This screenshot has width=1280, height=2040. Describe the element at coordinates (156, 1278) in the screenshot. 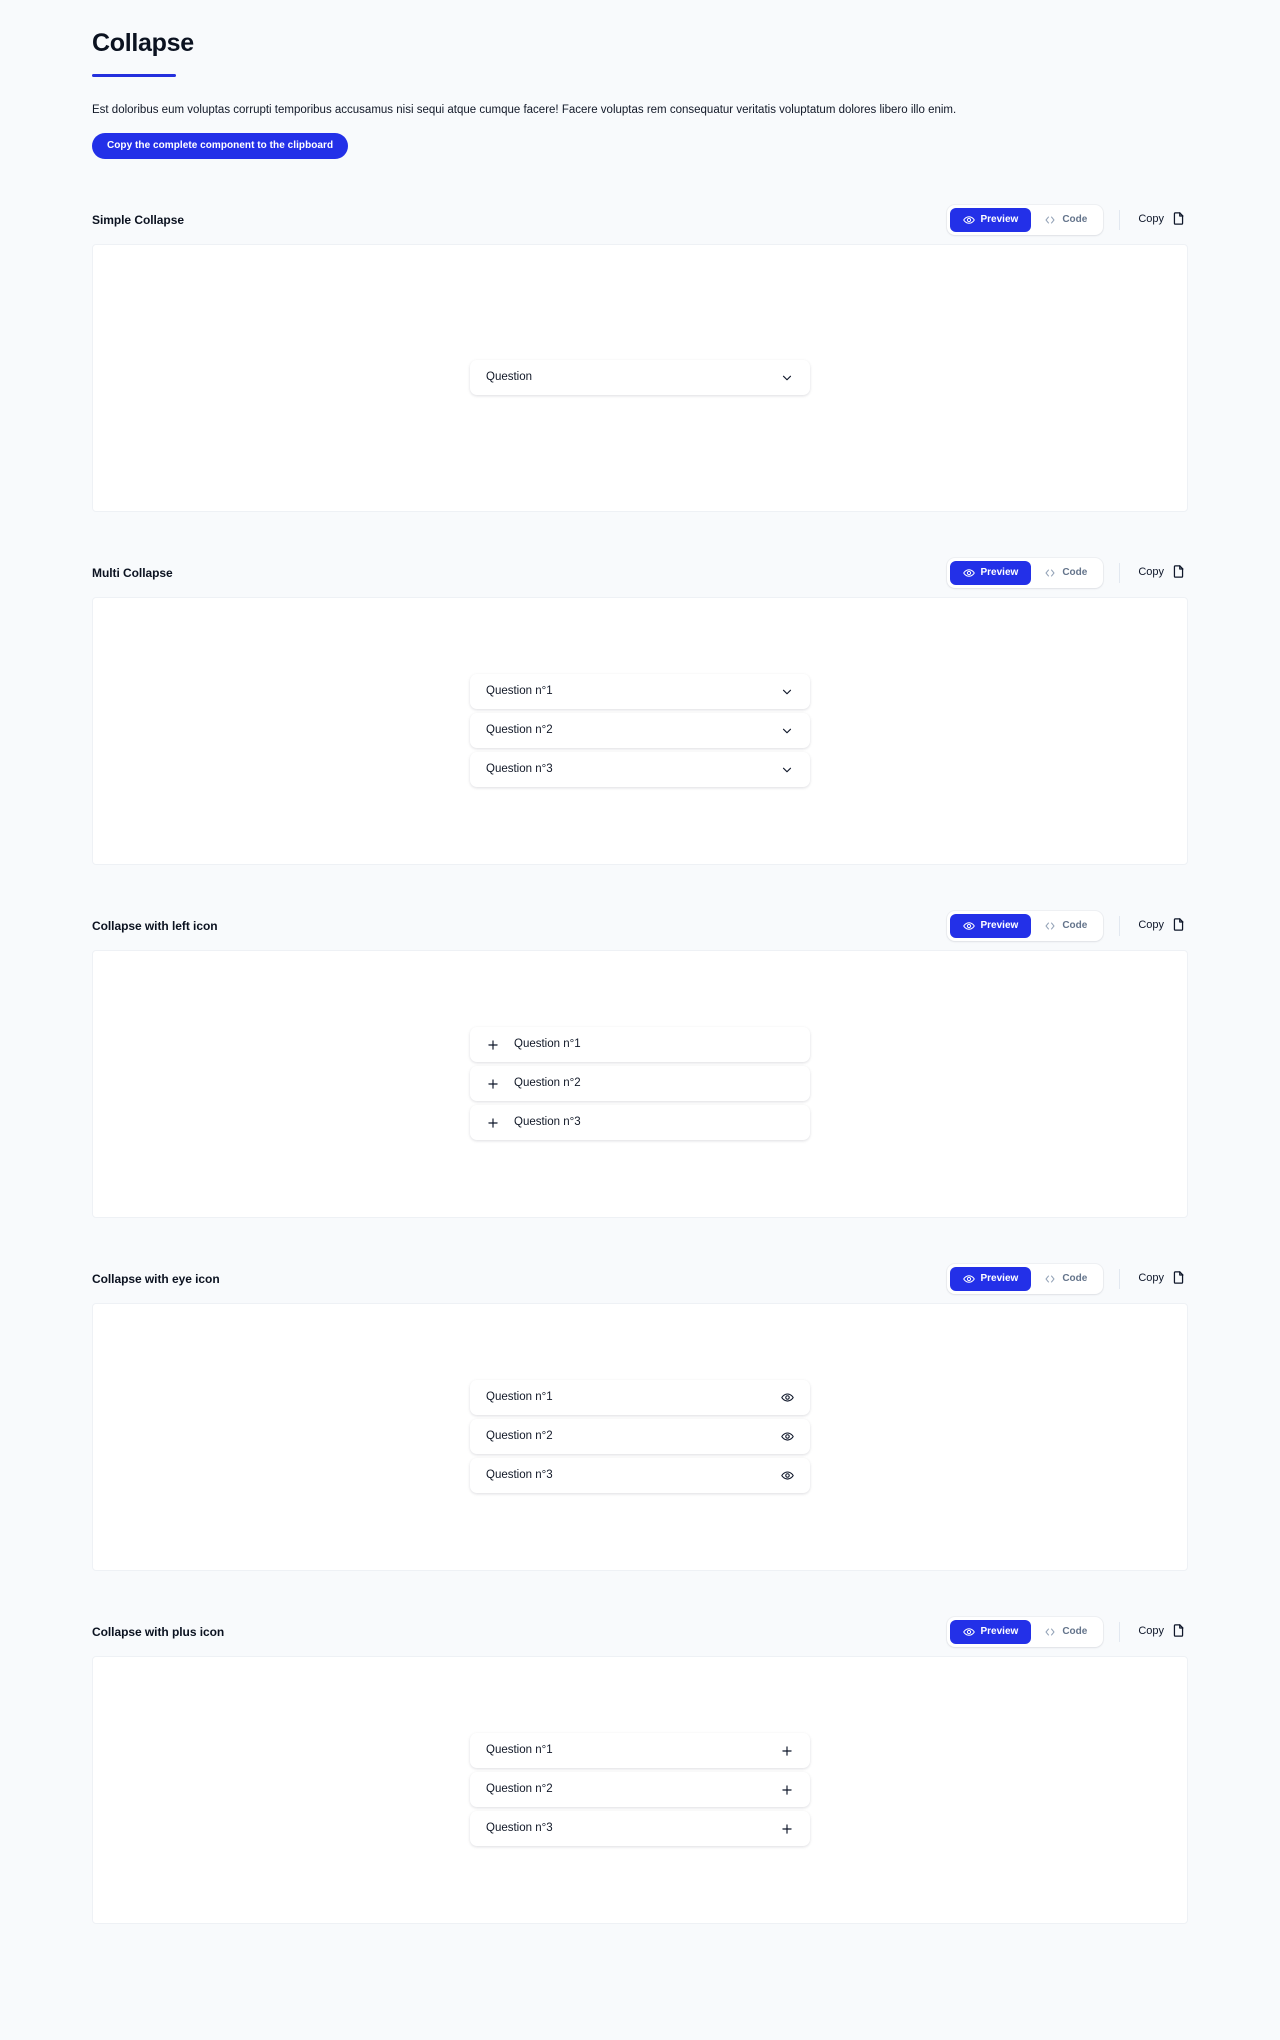

I see `section-title: Collapse with eye icon` at that location.